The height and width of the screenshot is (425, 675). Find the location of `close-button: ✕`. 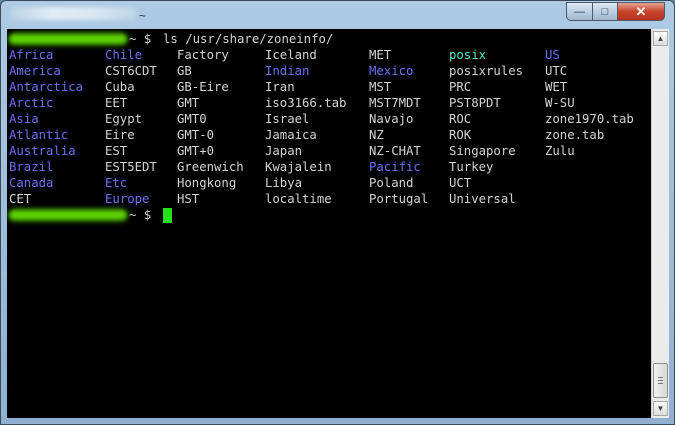

close-button: ✕ is located at coordinates (641, 11).